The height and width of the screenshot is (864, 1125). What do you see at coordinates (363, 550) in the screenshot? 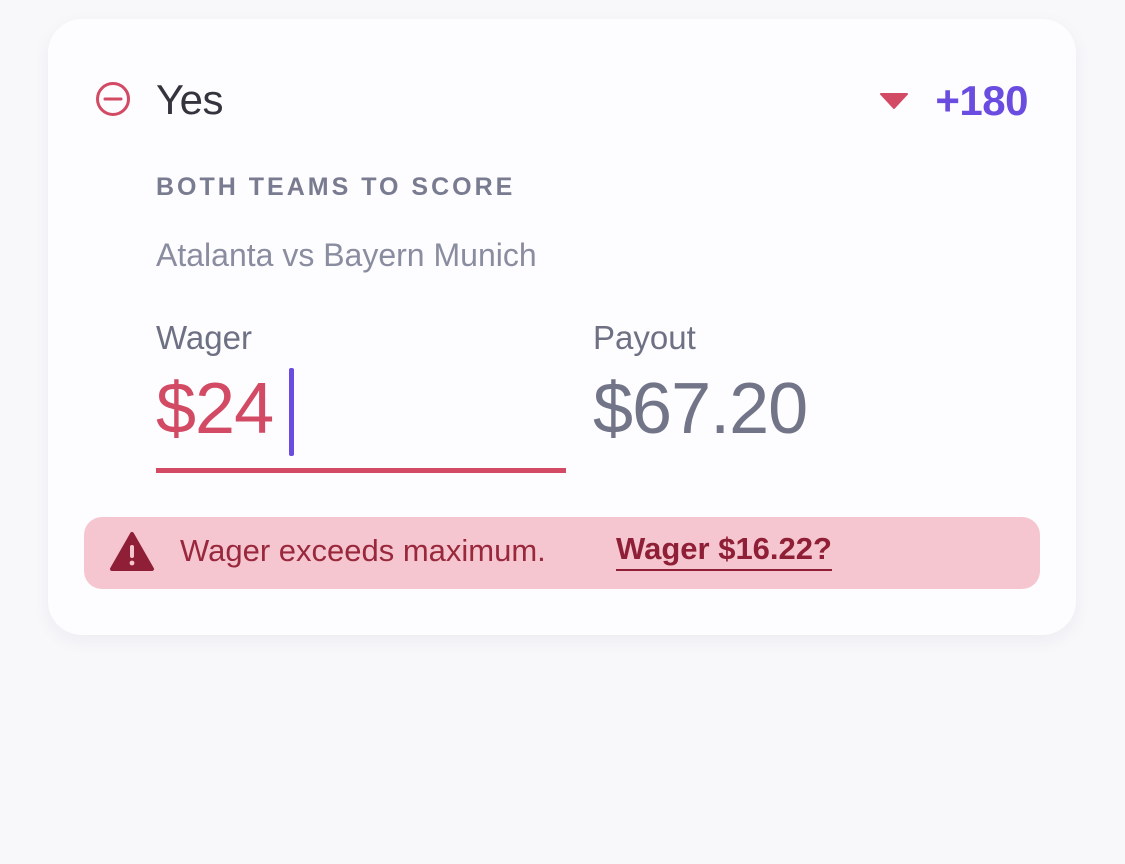
I see `alert-message: Wager exceeds maximum.` at bounding box center [363, 550].